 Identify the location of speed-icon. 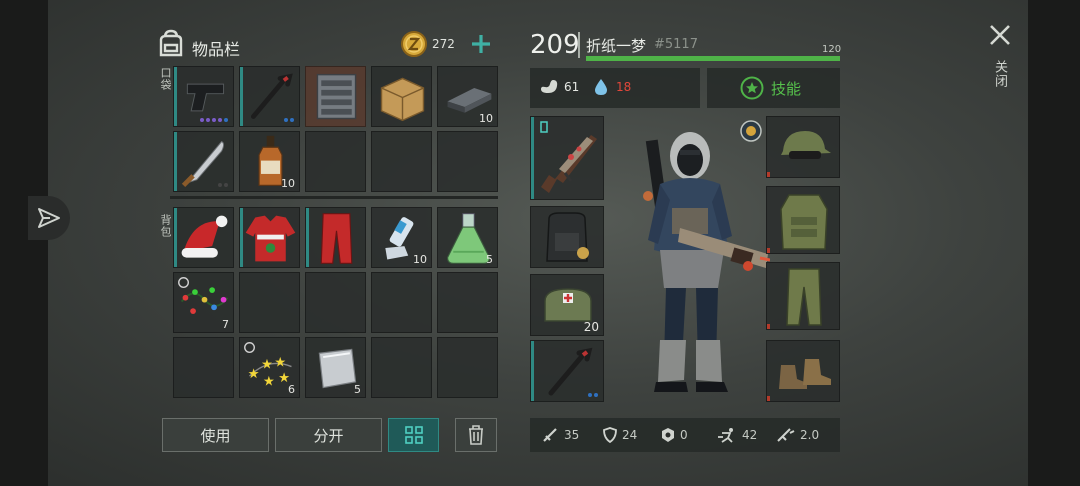
(786, 435).